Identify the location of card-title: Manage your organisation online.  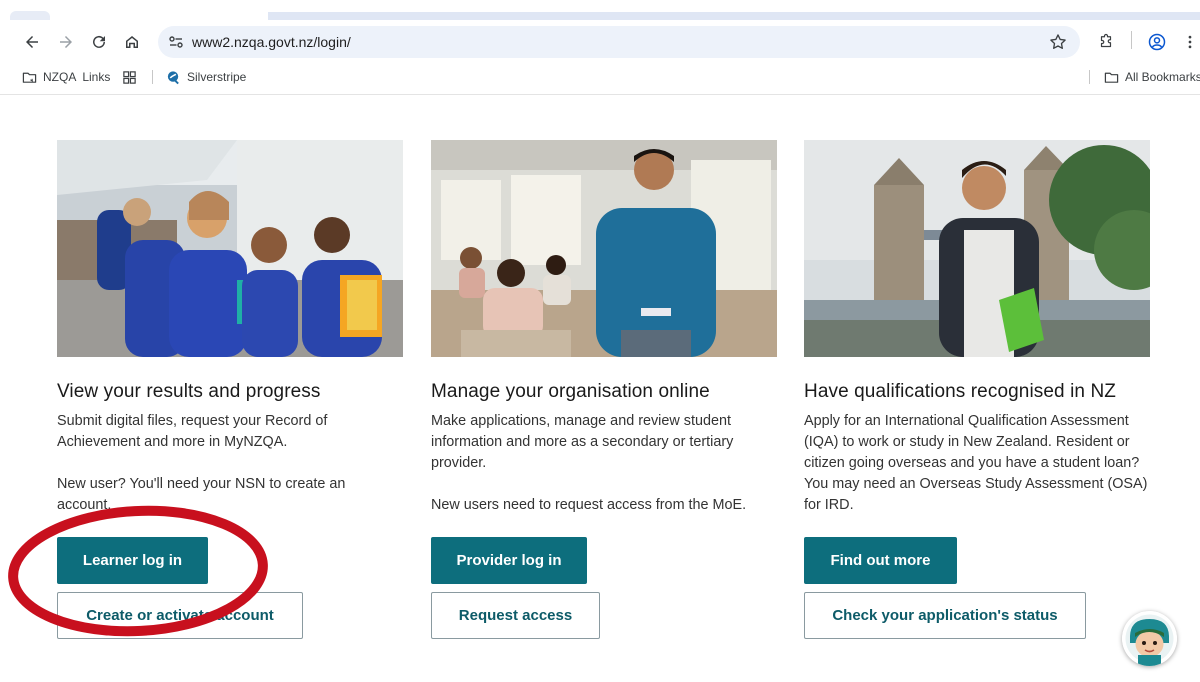
(570, 391).